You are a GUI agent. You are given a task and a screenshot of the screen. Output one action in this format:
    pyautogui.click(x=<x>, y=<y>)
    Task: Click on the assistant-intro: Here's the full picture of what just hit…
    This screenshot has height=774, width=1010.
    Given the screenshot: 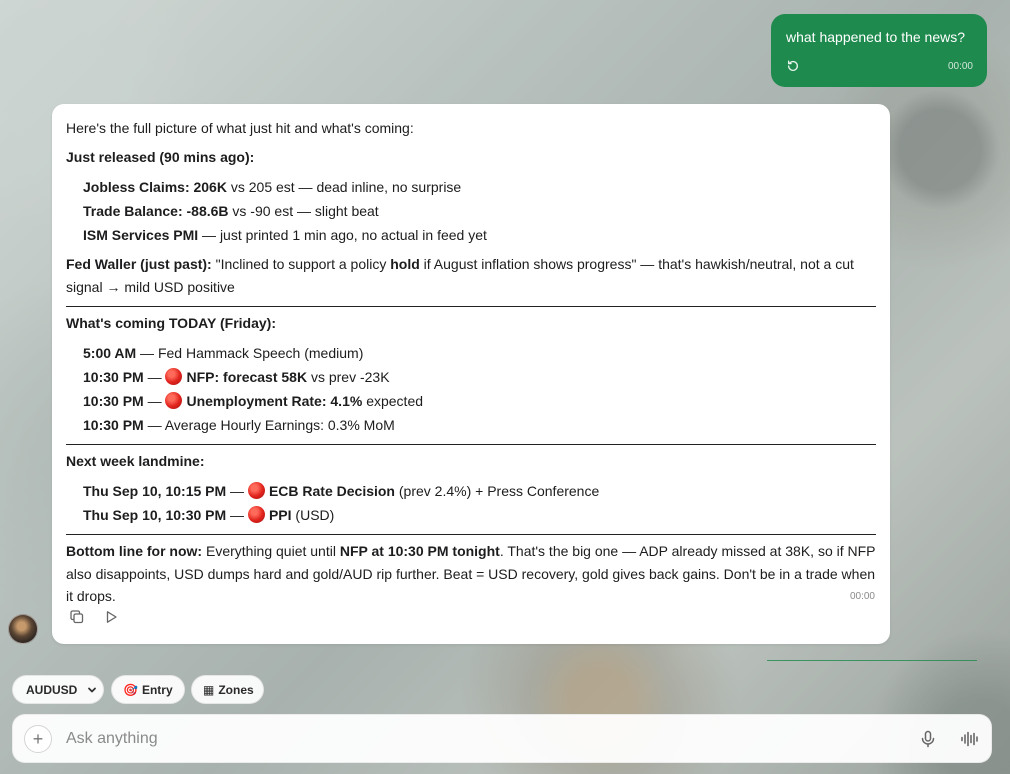 What is the action you would take?
    pyautogui.click(x=240, y=128)
    